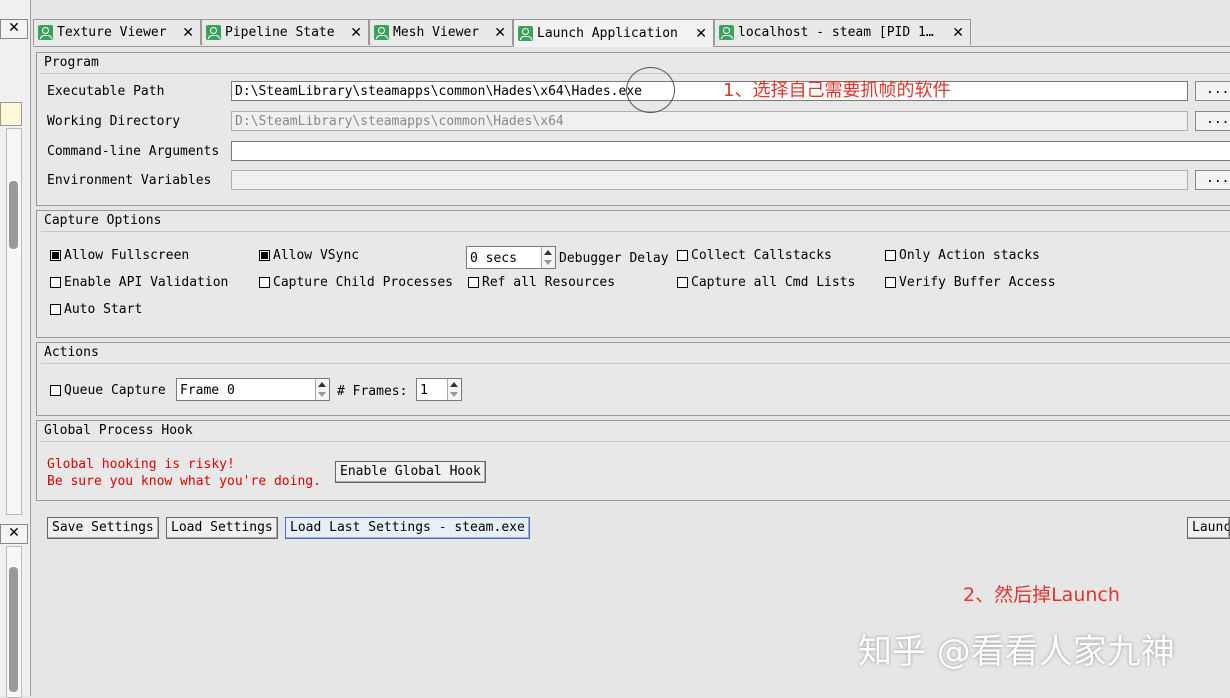  What do you see at coordinates (11, 114) in the screenshot?
I see `edit-icon` at bounding box center [11, 114].